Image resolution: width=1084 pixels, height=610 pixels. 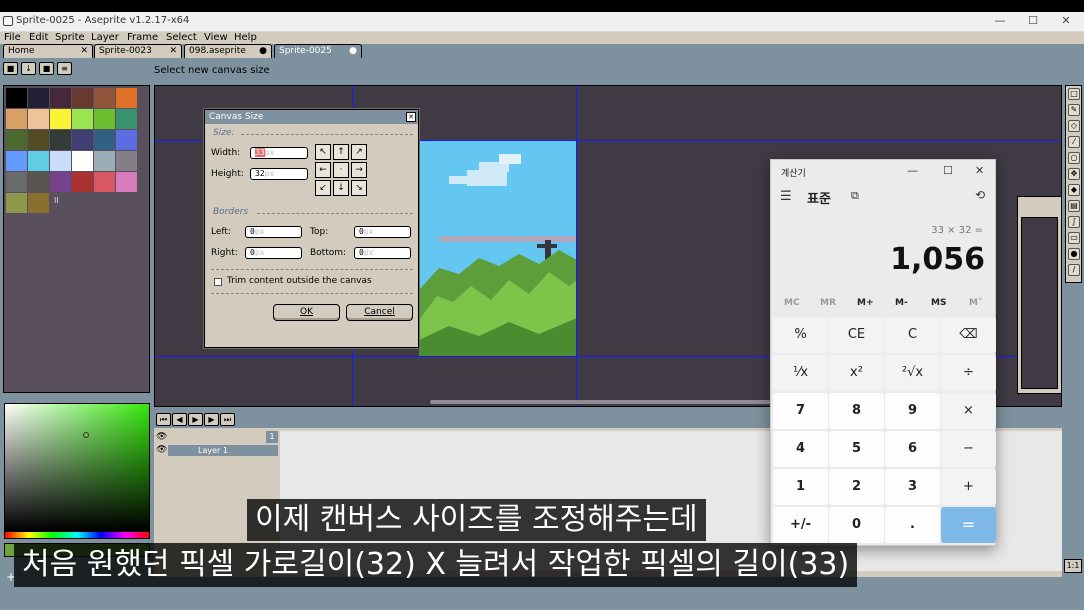 I want to click on menu-view: View, so click(x=216, y=38).